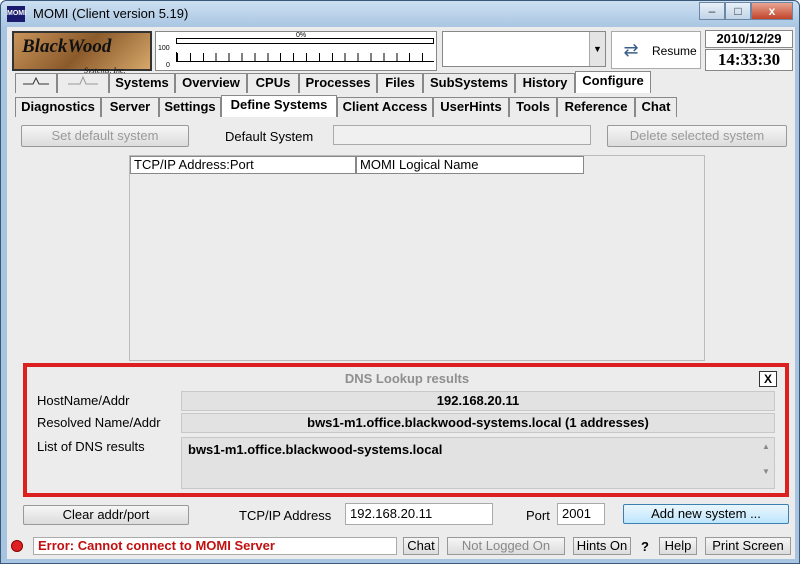 The height and width of the screenshot is (564, 800). Describe the element at coordinates (243, 165) in the screenshot. I see `column-header-address: TCP/IP Address:Port` at that location.